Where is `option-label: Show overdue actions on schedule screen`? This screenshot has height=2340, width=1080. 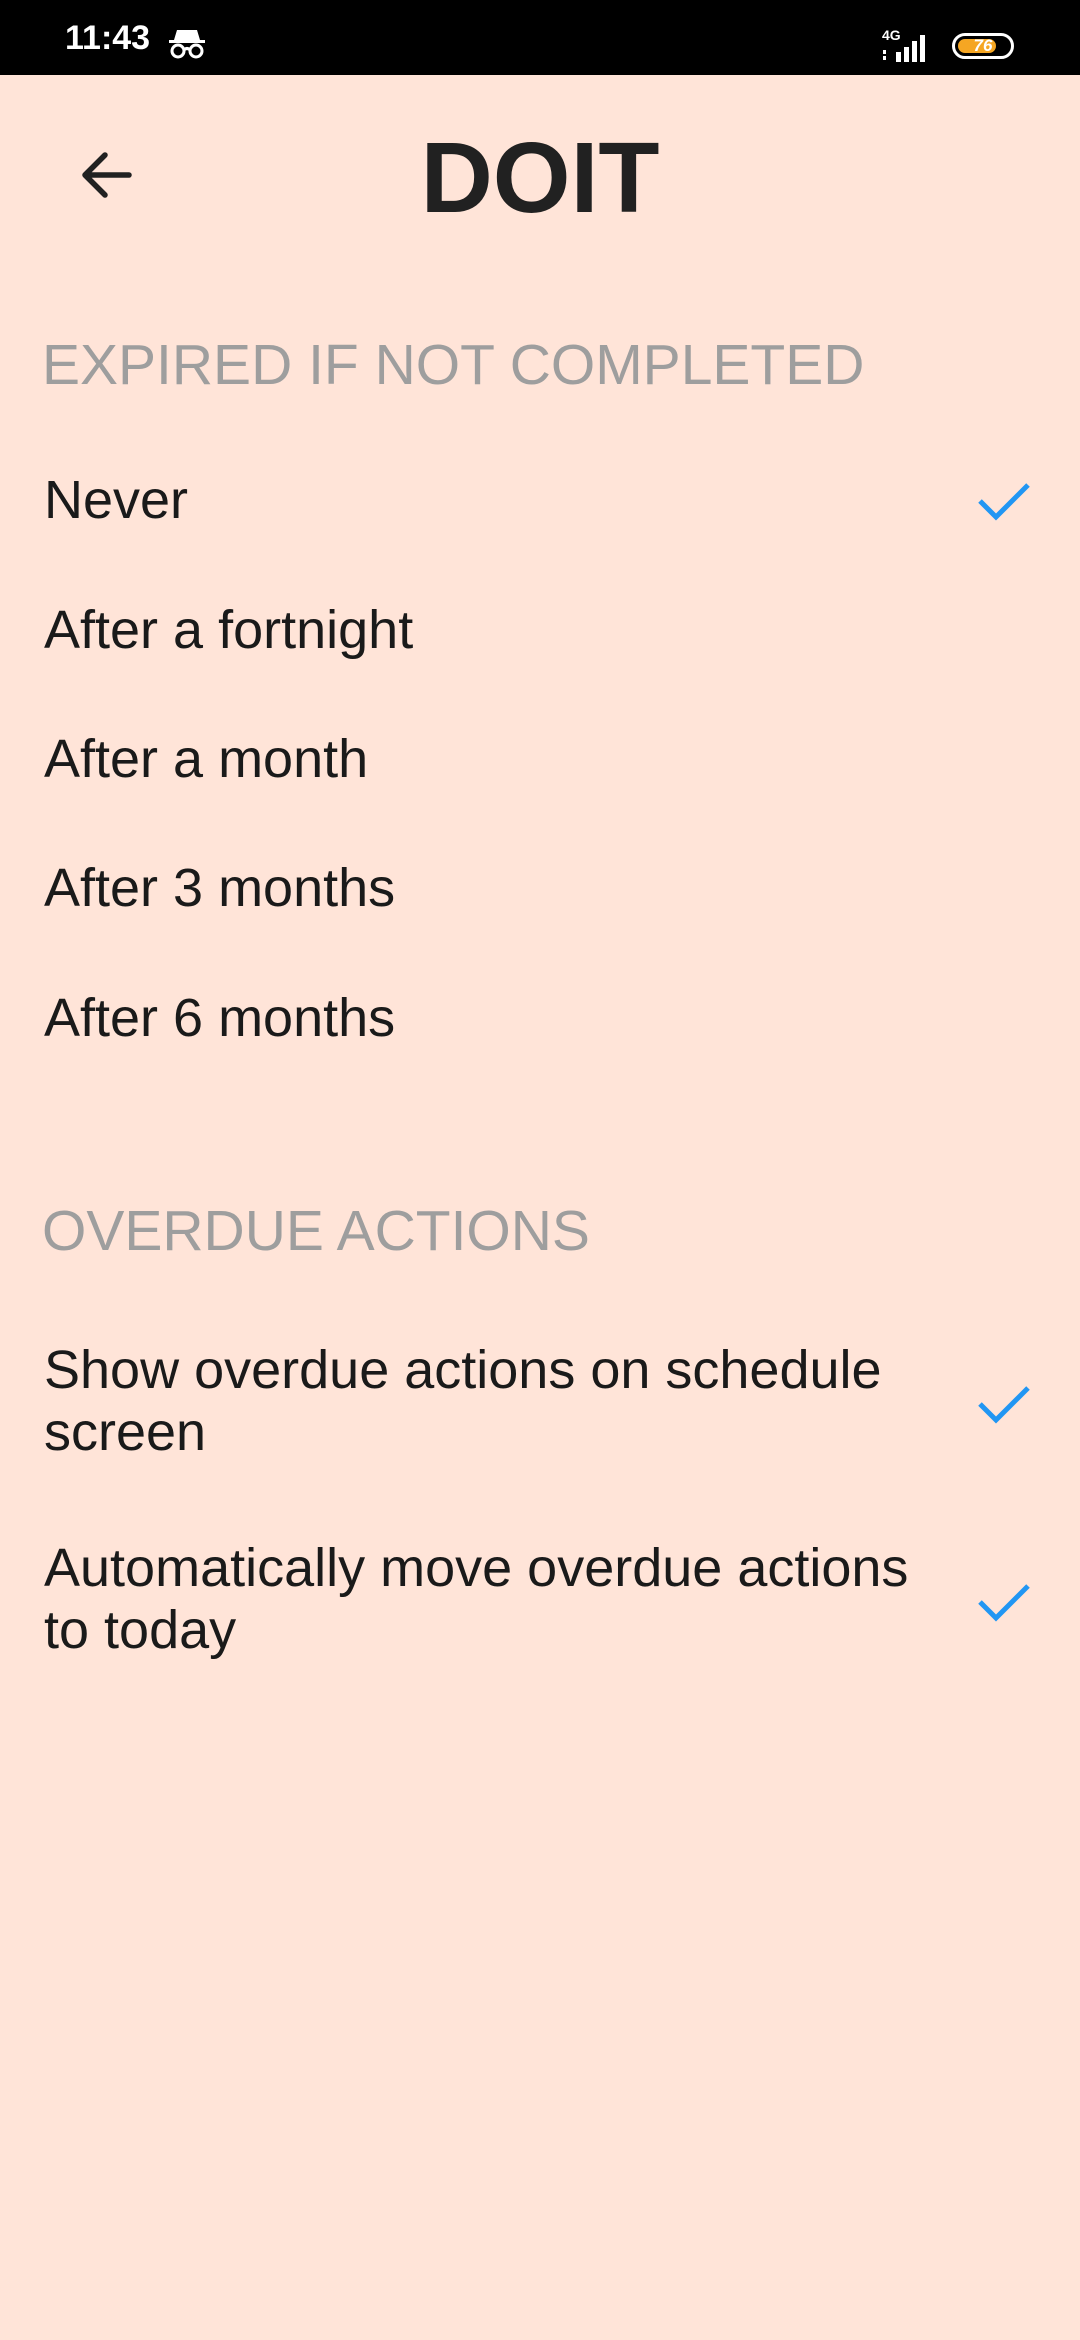
option-label: Show overdue actions on schedule screen is located at coordinates (463, 1401).